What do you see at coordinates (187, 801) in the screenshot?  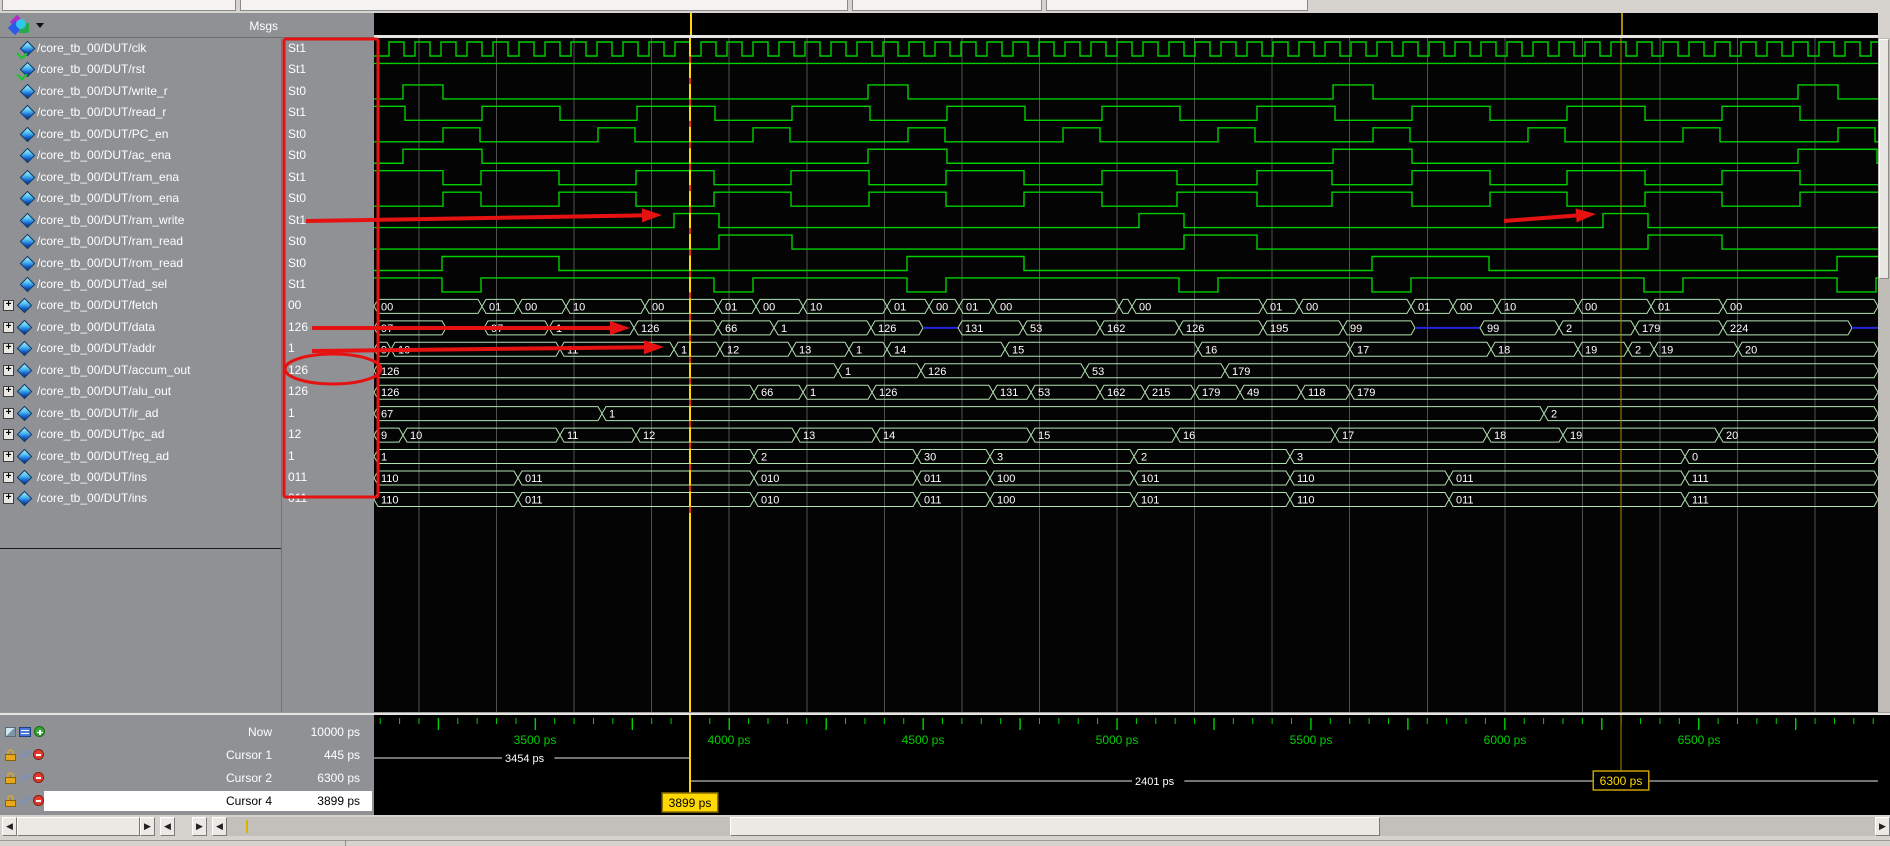 I see `cursor-row: Cursor 4 3899 ps` at bounding box center [187, 801].